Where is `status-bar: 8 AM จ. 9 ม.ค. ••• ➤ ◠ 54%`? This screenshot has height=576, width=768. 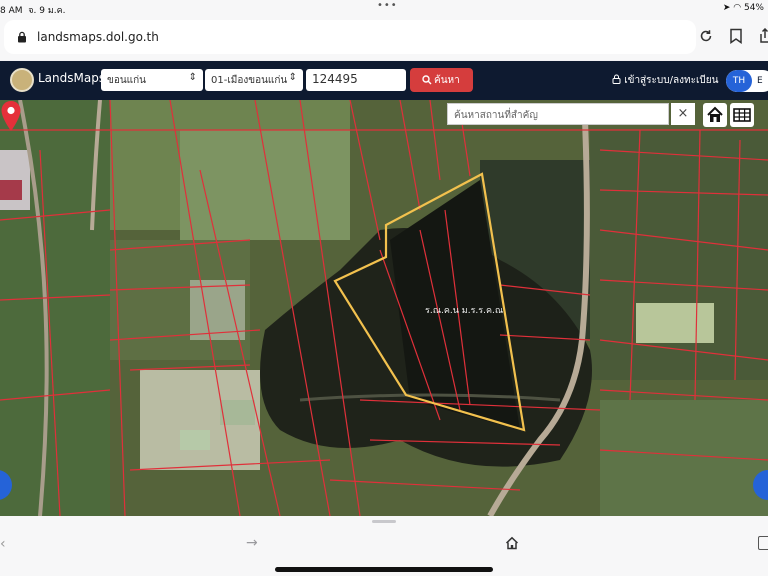
status-bar: 8 AM จ. 9 ม.ค. ••• ➤ ◠ 54% is located at coordinates (384, 8).